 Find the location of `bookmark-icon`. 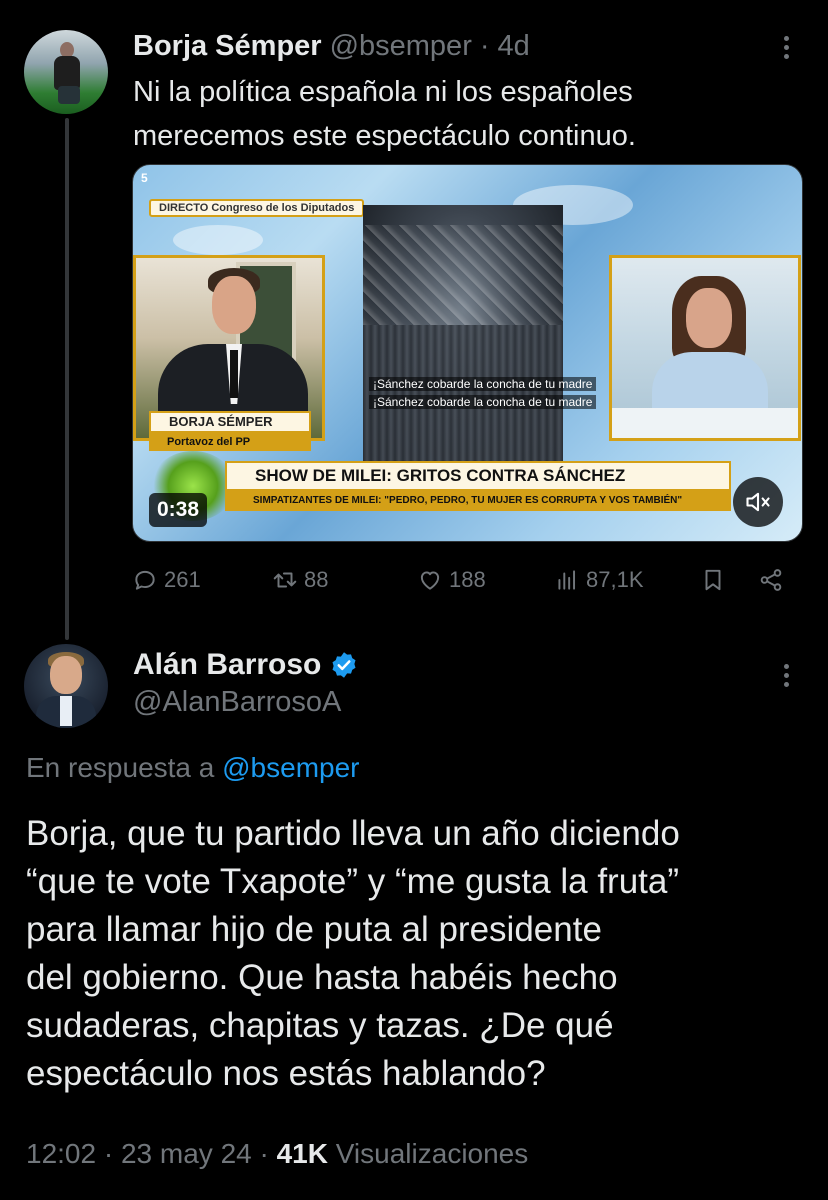

bookmark-icon is located at coordinates (713, 580).